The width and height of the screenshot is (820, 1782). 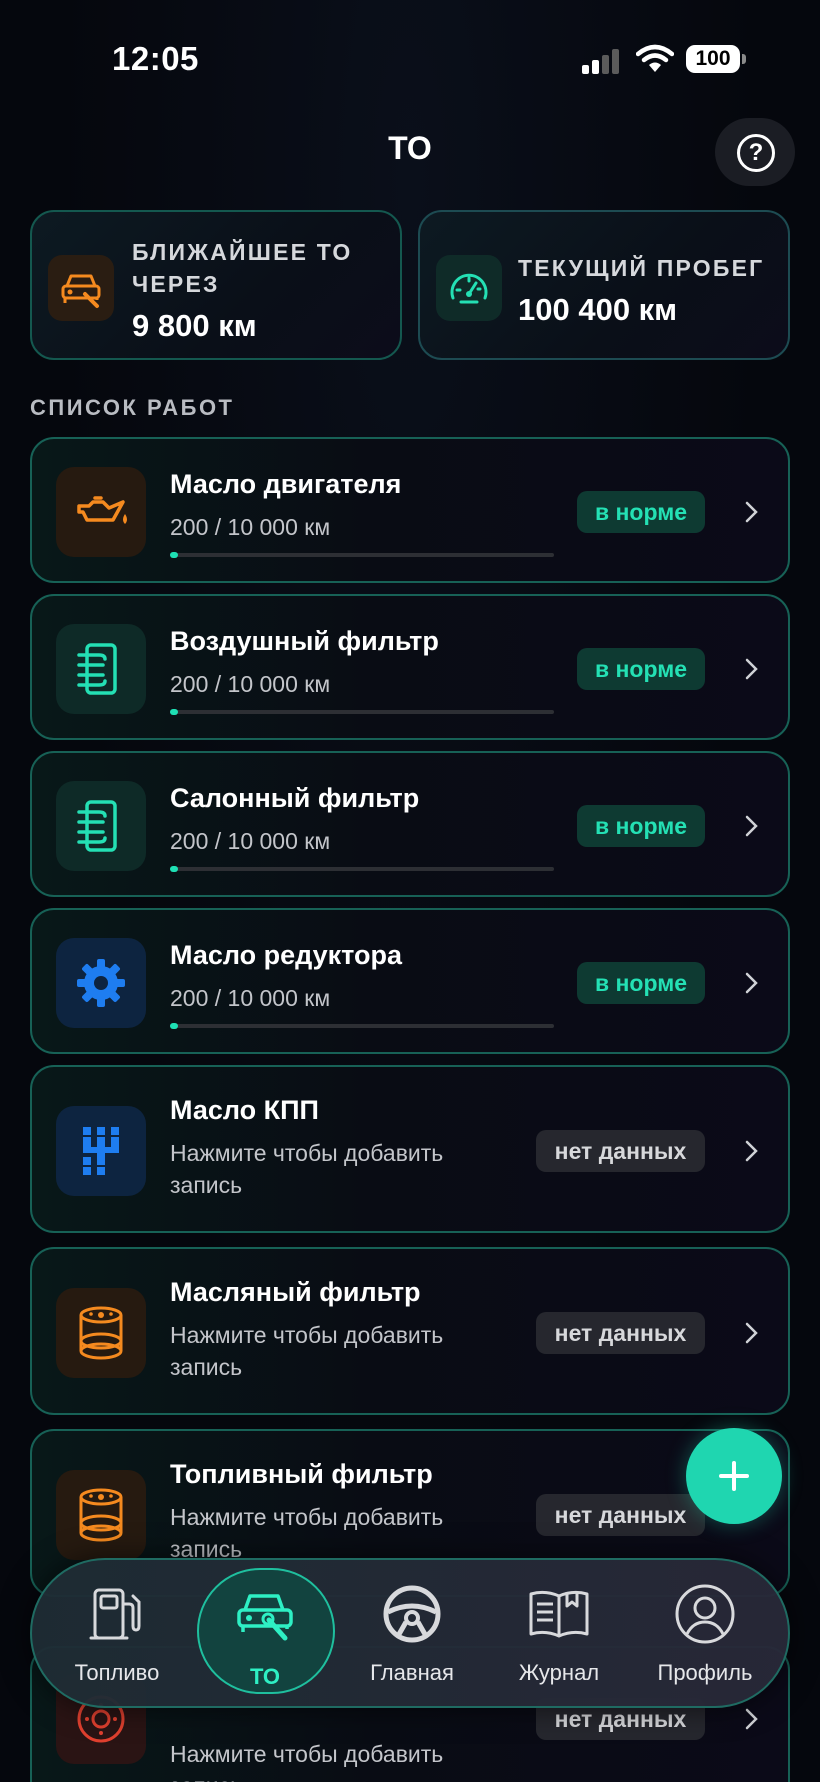 I want to click on work-item-reducer-oil: Масло редуктора 200 / 10 000 км в норме, so click(x=410, y=981).